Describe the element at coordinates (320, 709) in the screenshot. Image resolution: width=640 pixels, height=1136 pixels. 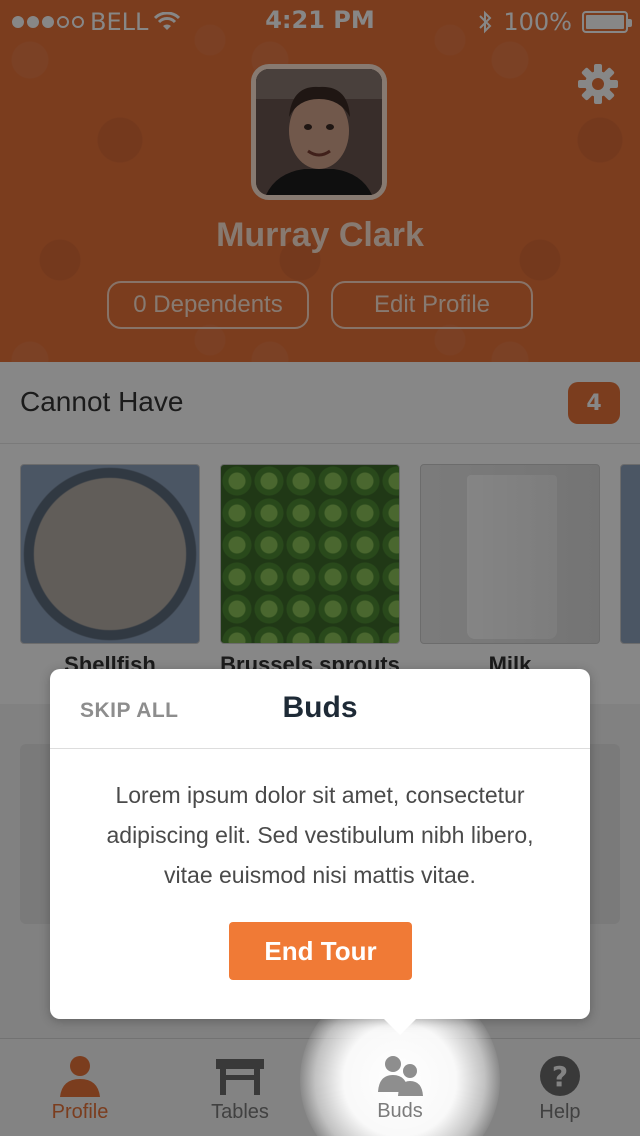
I see `popup-header: Buds SKIP ALL` at that location.